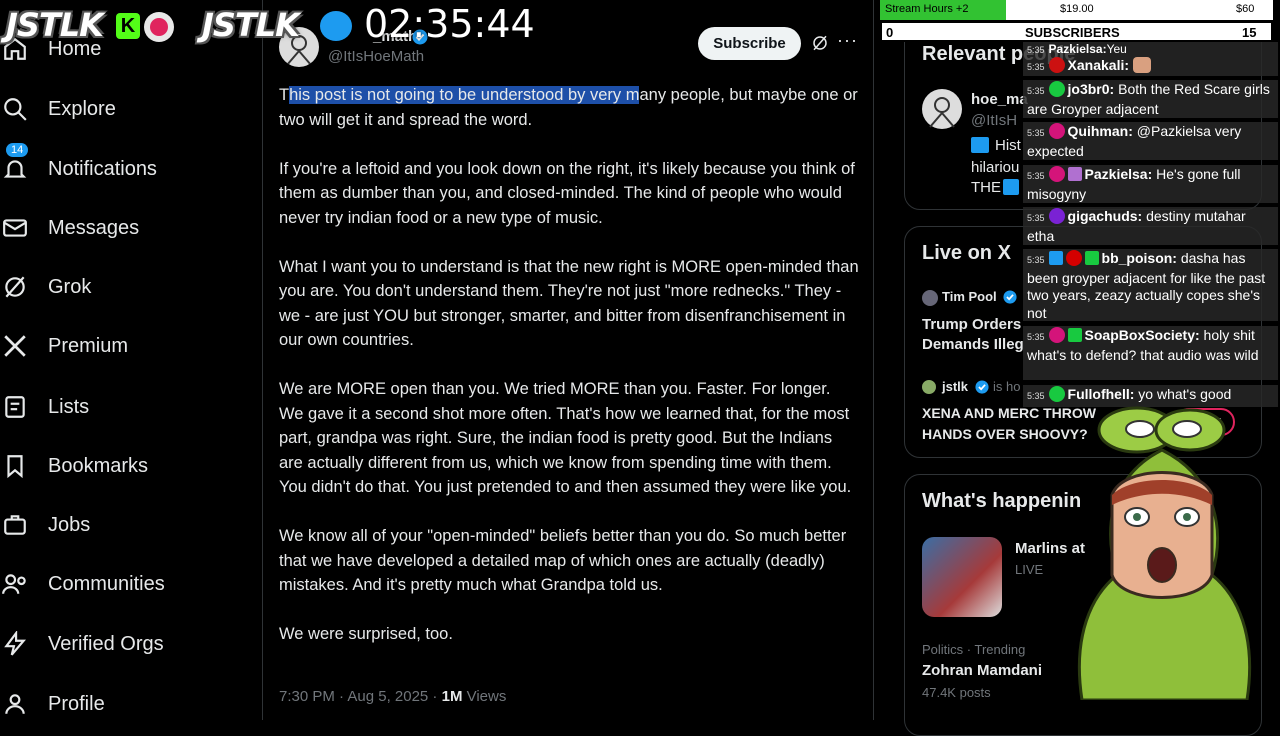 The height and width of the screenshot is (736, 1280). What do you see at coordinates (15, 346) in the screenshot?
I see `x-logo-icon` at bounding box center [15, 346].